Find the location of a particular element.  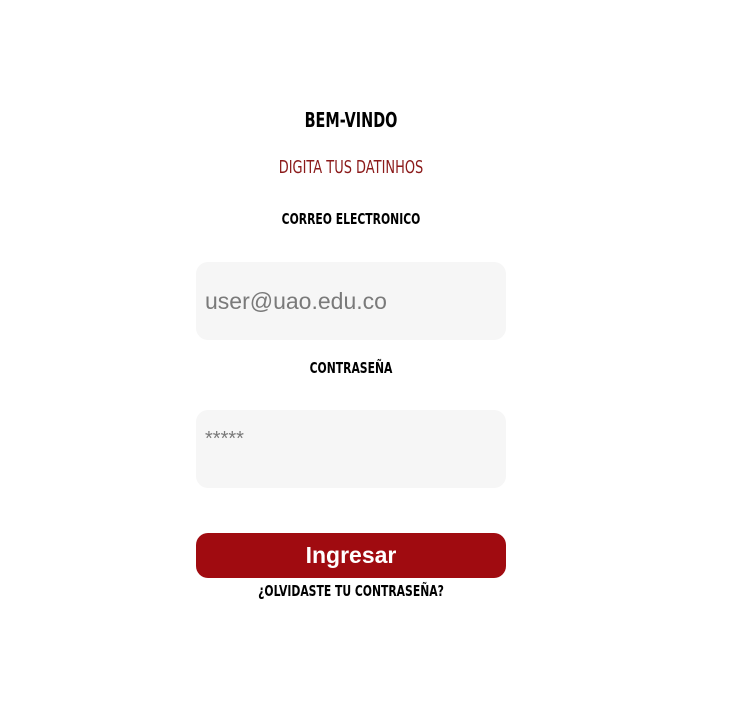

password-label: CONTRASEÑA is located at coordinates (351, 368).